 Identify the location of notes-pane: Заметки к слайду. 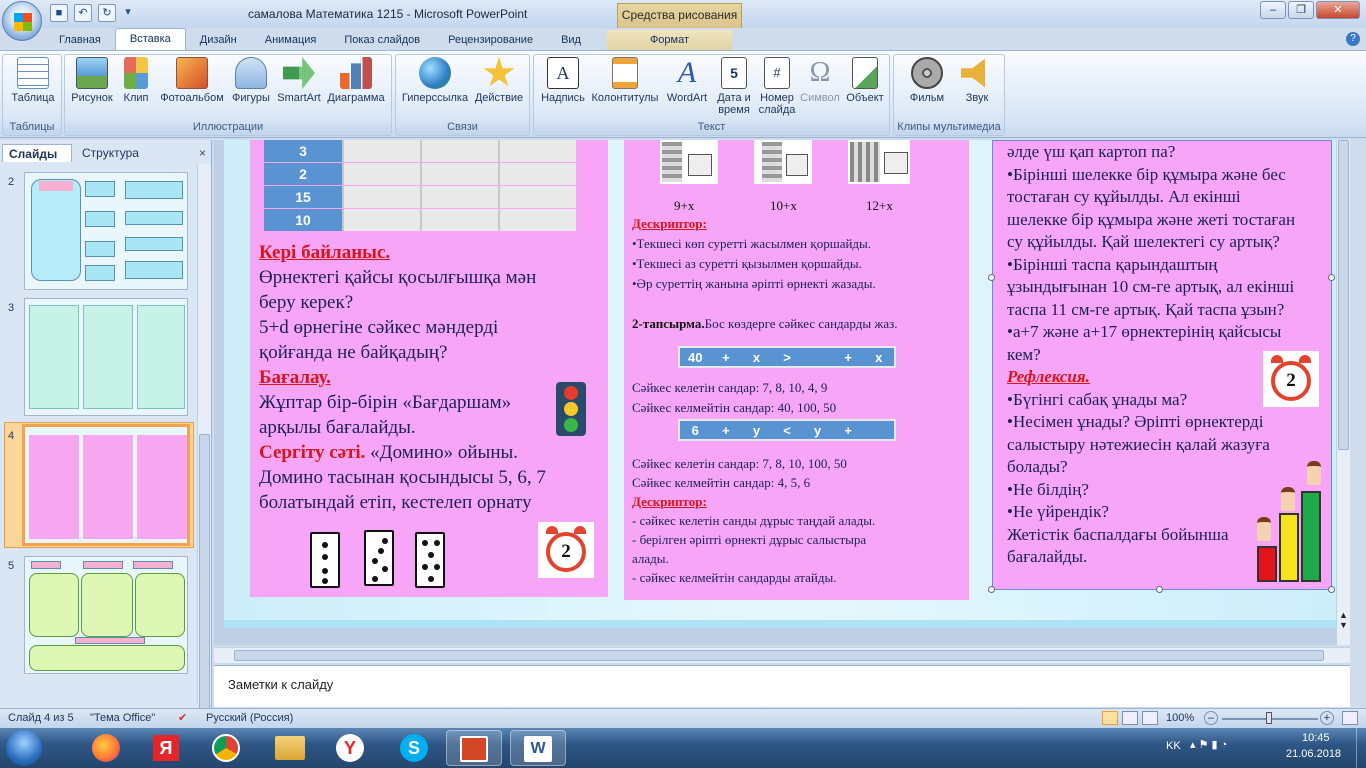
(782, 686).